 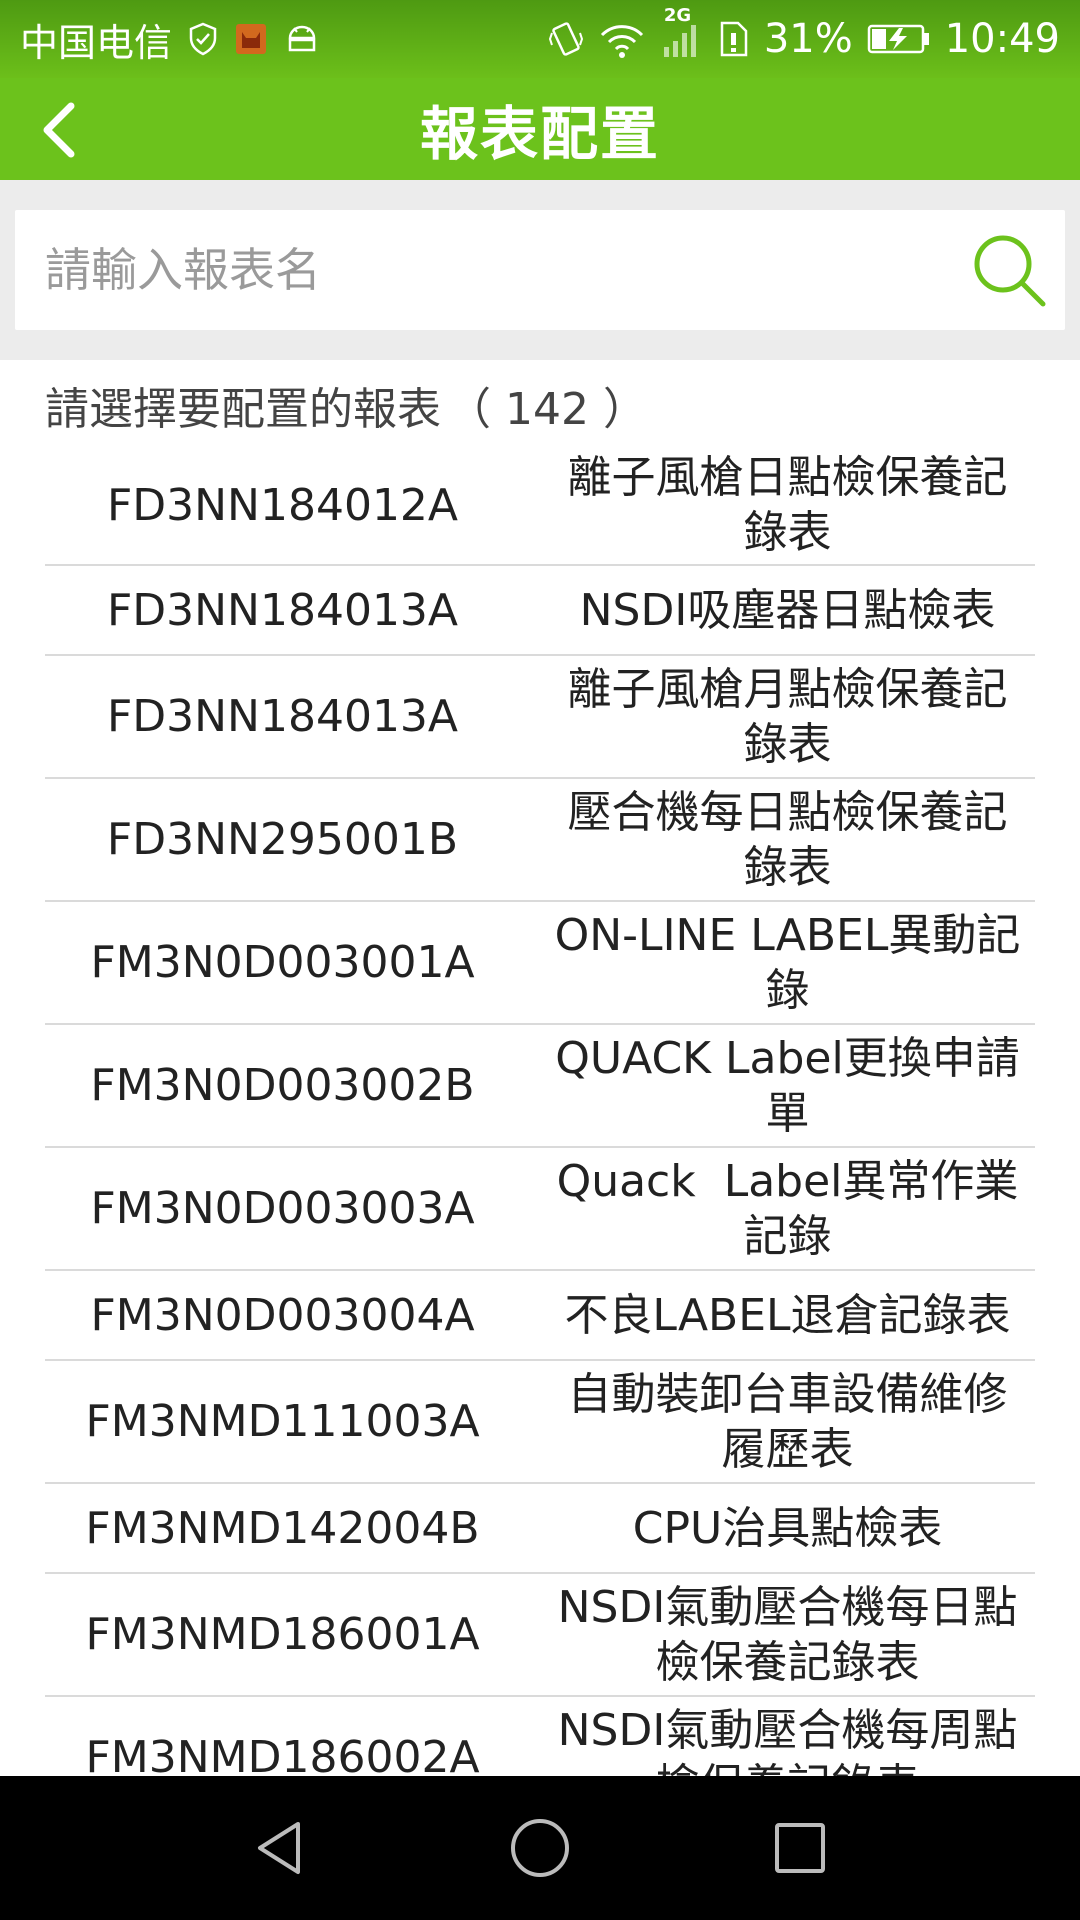 I want to click on status-right: 2G 31% 10:49, so click(x=804, y=33).